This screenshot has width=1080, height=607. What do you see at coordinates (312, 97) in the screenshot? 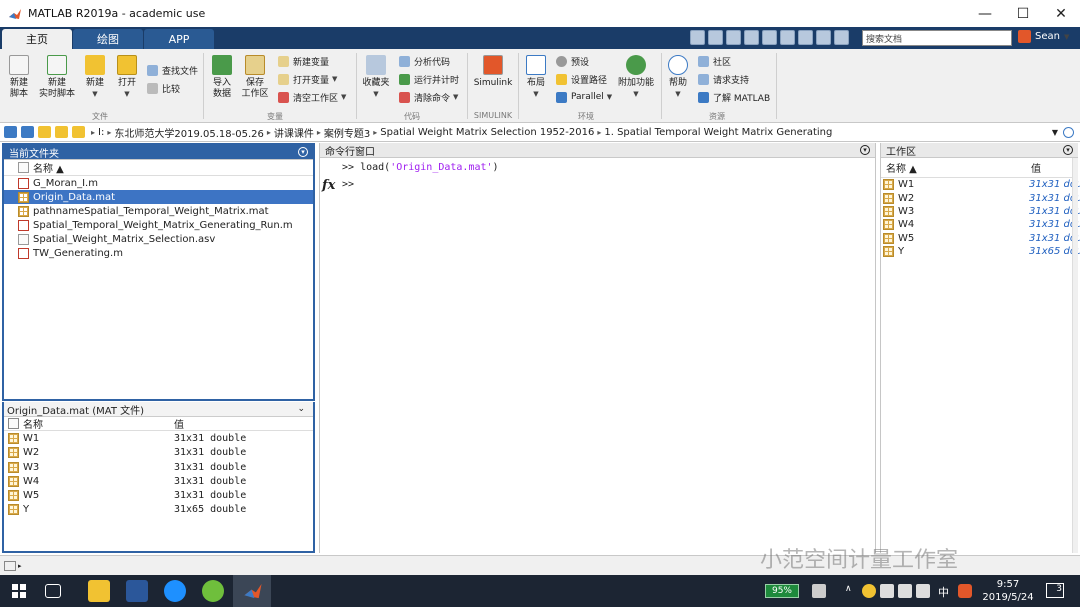
I see `clear-workspace-button: 清空工作区 ▼` at bounding box center [312, 97].